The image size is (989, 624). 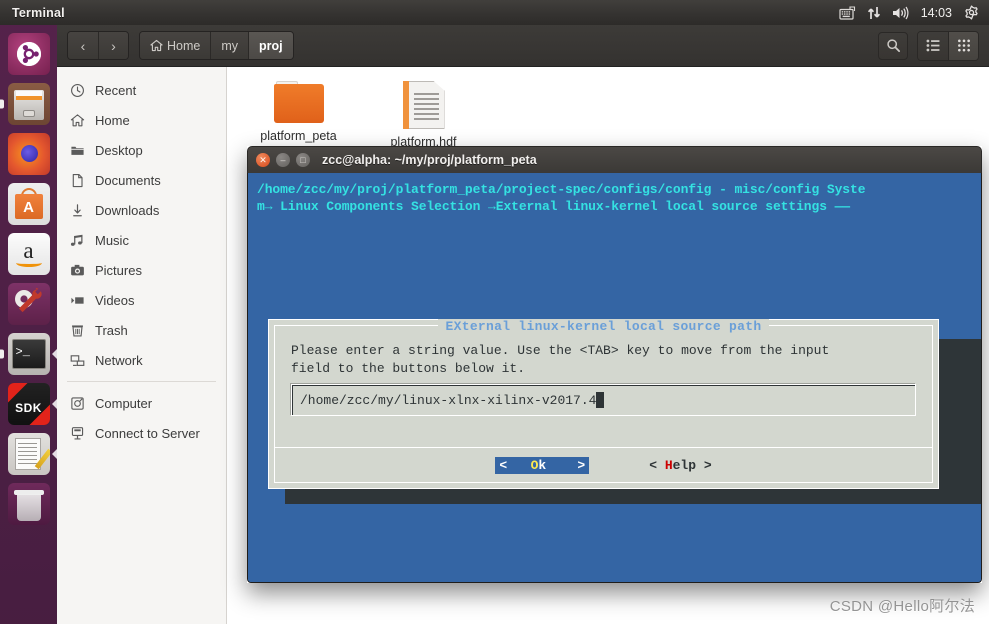 I want to click on sidebar-item-label: Documents, so click(x=128, y=180).